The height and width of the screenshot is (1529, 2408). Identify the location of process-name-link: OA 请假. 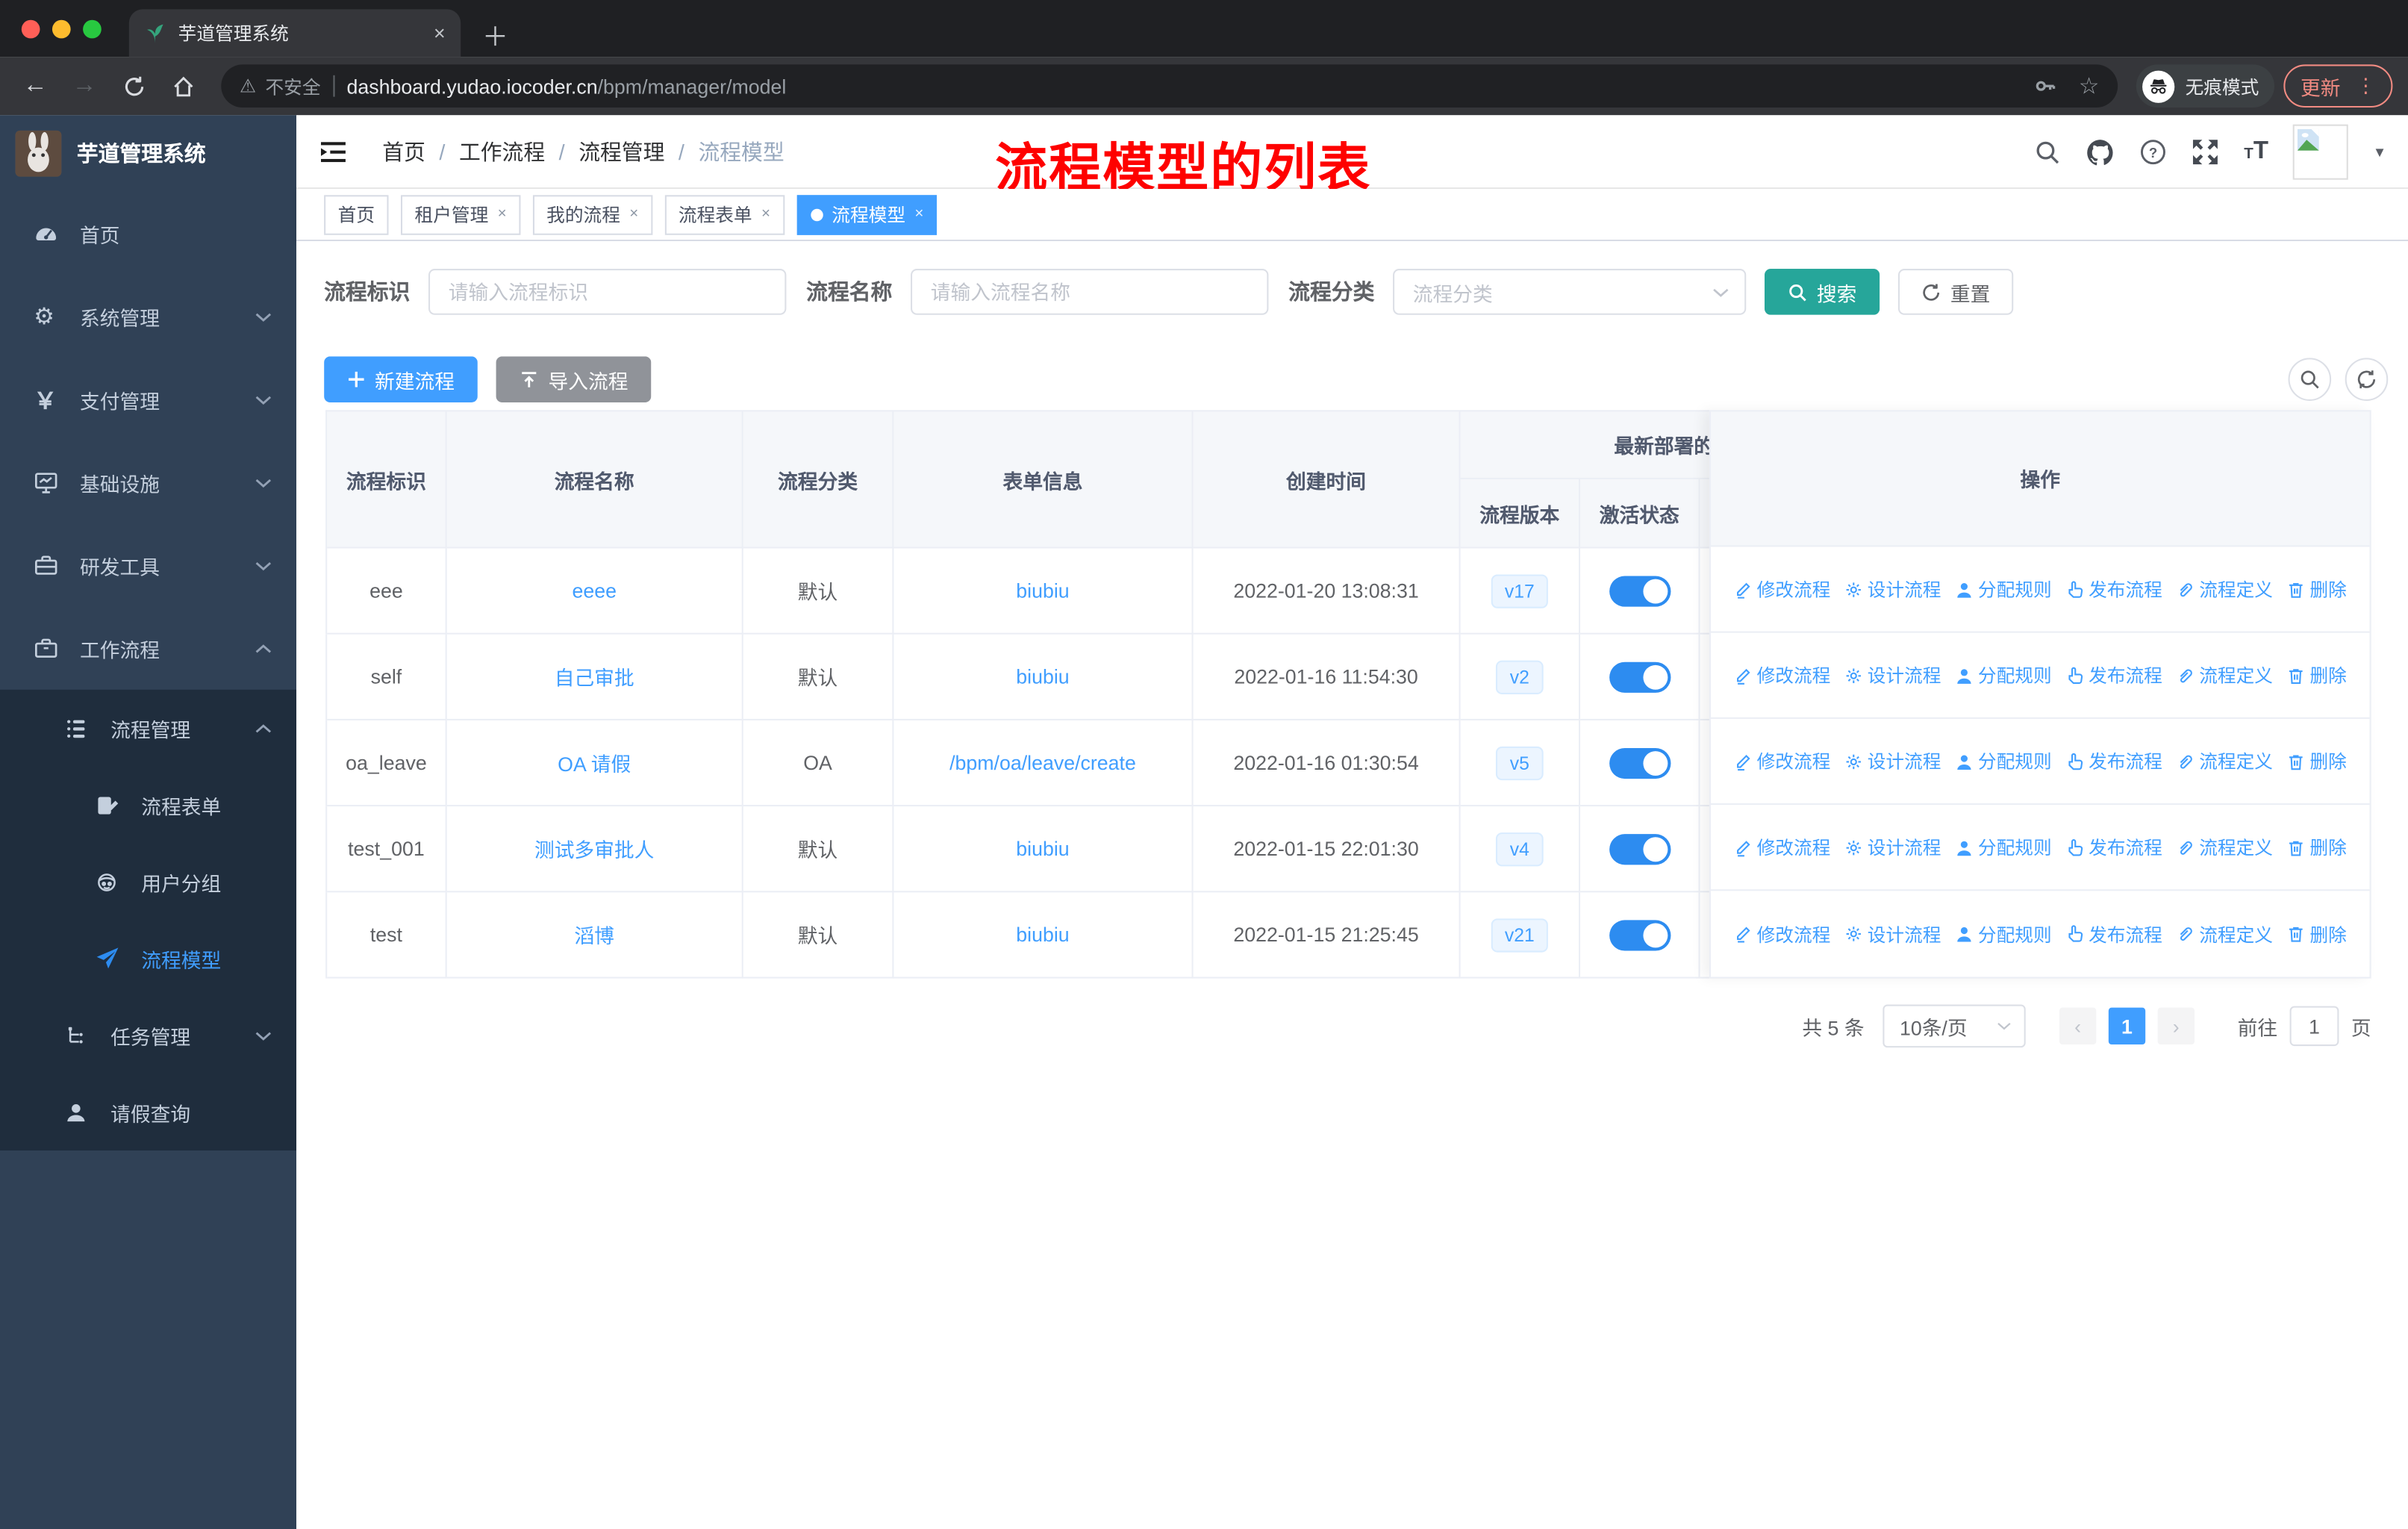
(594, 762).